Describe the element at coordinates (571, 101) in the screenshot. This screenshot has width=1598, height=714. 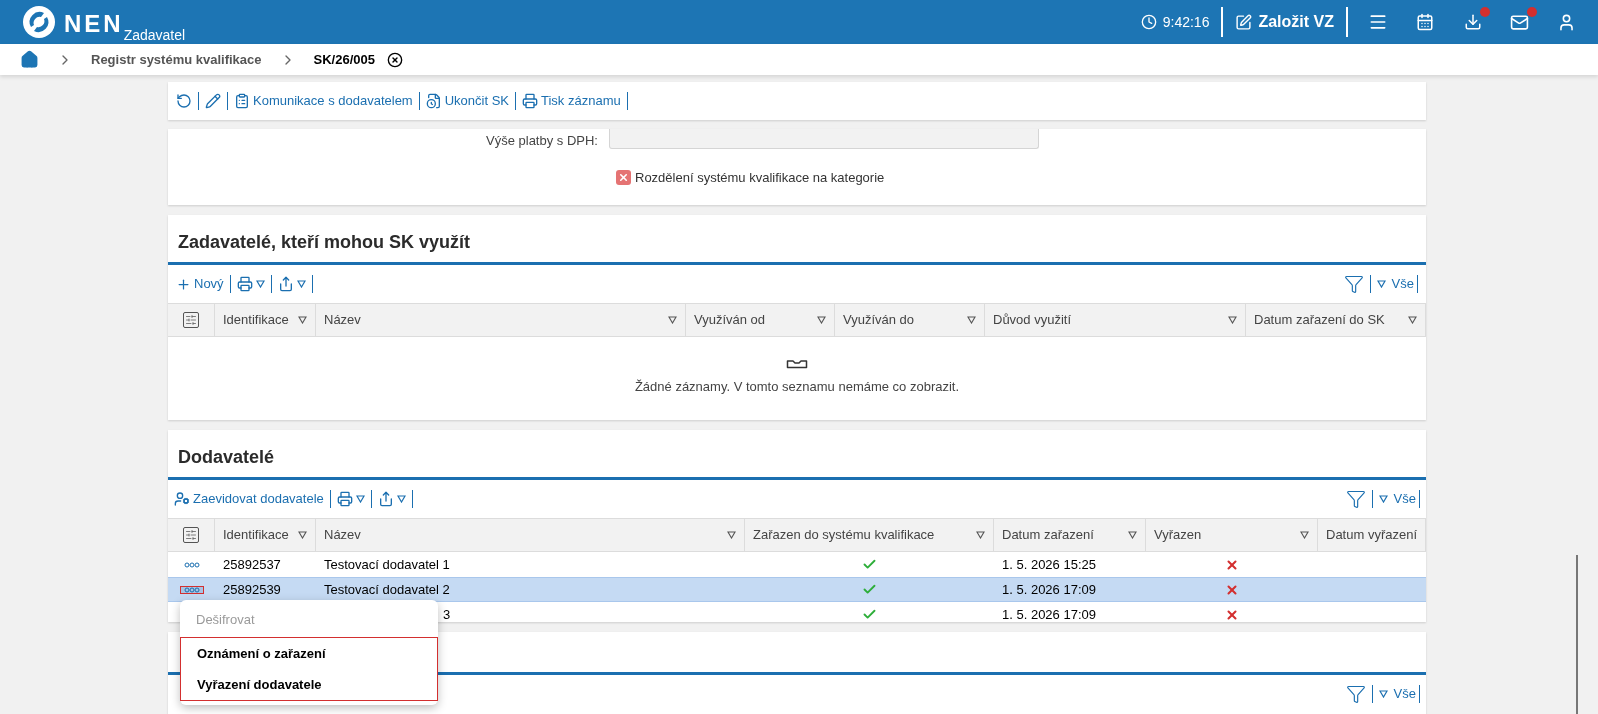
I see `toolbar-button: Tisk záznamu` at that location.